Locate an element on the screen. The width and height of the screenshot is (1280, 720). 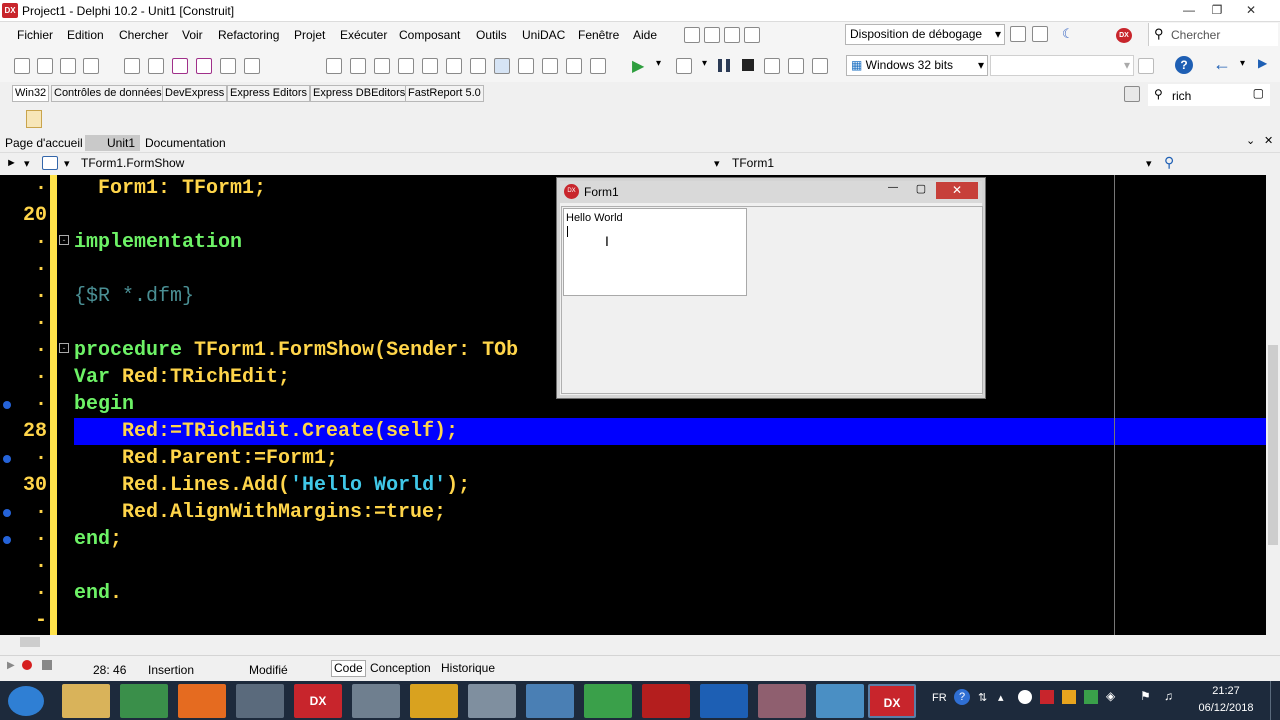
show-hidden-icon: ▴ is located at coordinates (1001, 697).